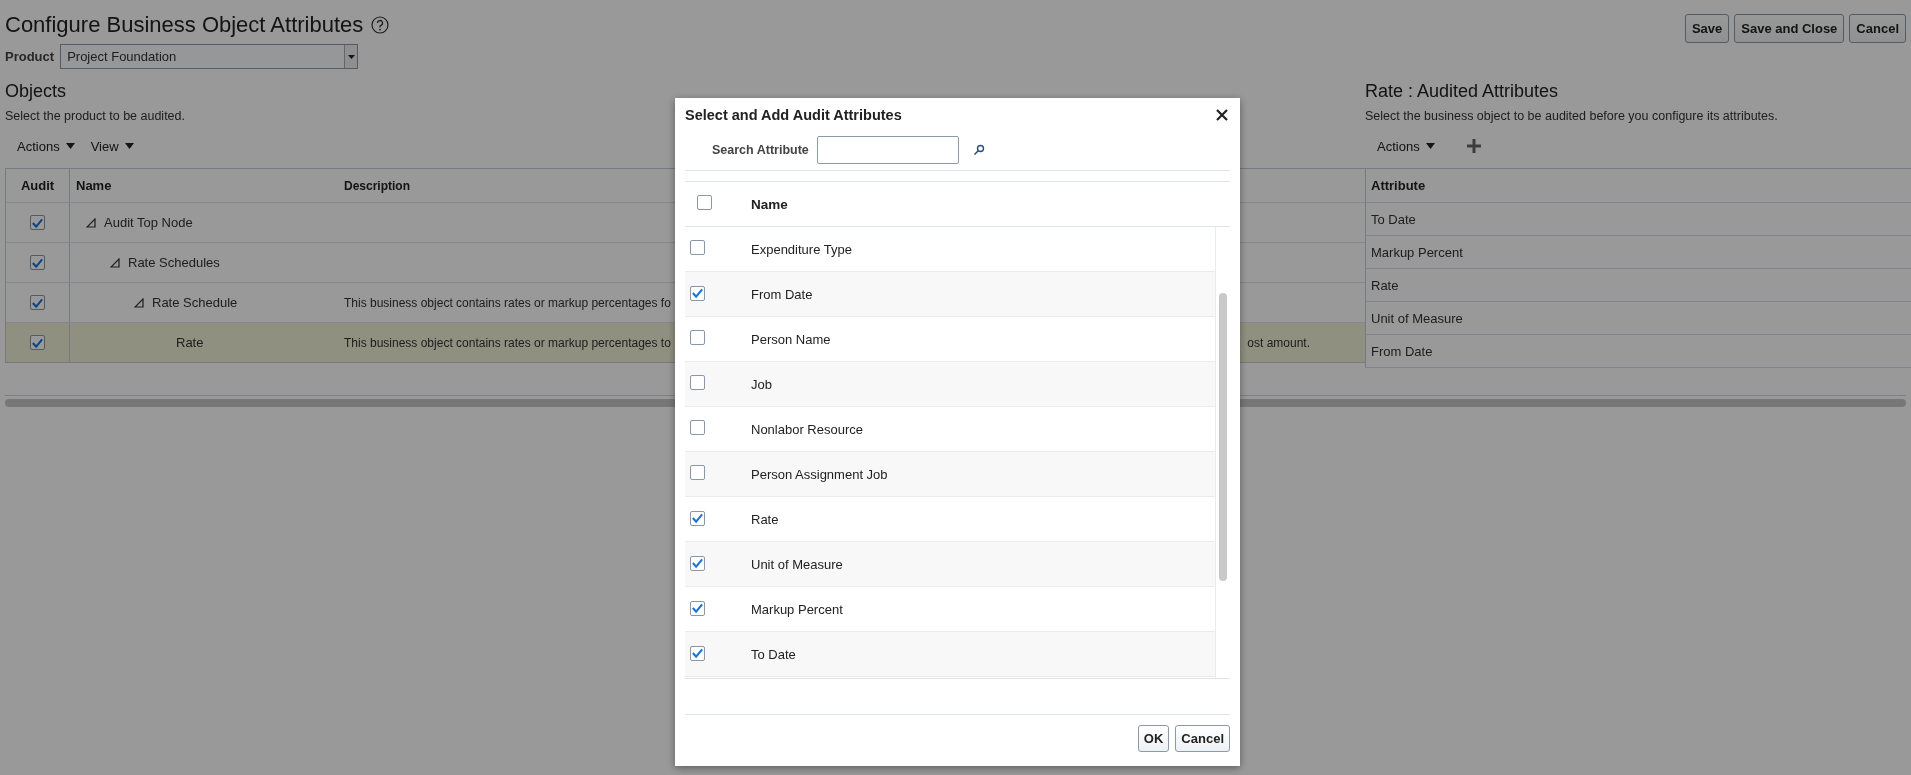  What do you see at coordinates (773, 654) in the screenshot?
I see `attribute-name: To Date` at bounding box center [773, 654].